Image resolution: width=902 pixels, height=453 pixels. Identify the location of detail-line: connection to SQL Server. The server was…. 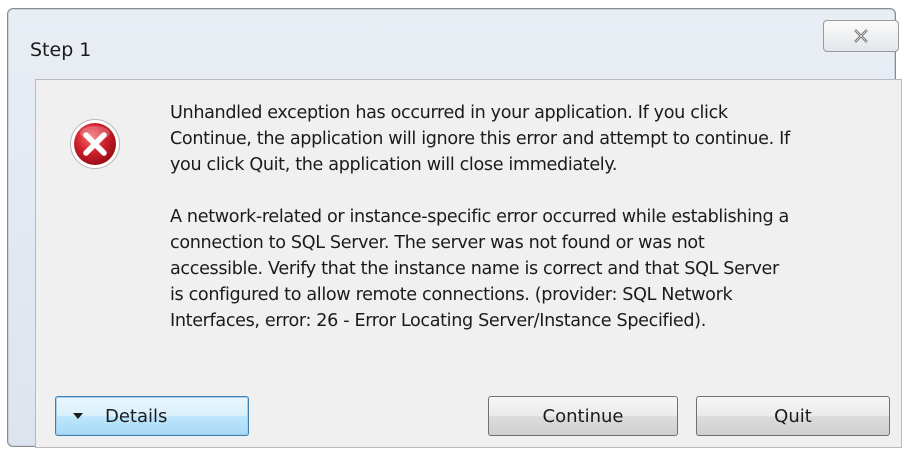
(437, 243).